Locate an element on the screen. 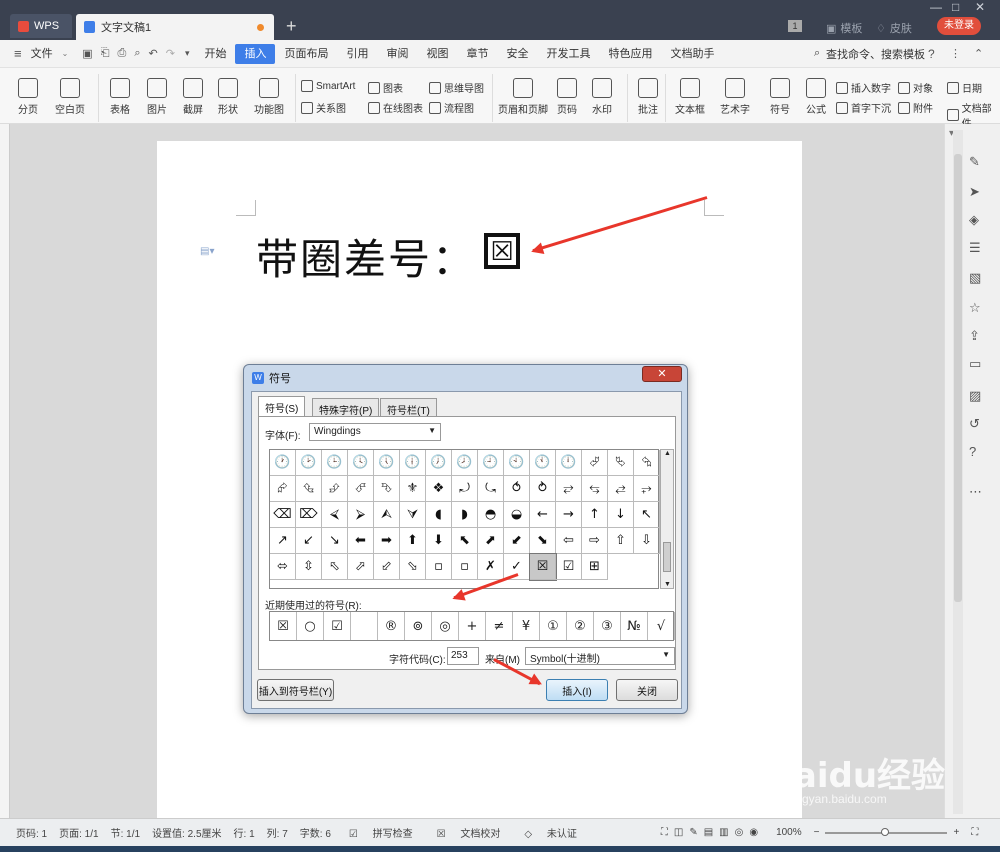 Image resolution: width=1000 pixels, height=852 pixels. new-tab-button: + is located at coordinates (291, 26).